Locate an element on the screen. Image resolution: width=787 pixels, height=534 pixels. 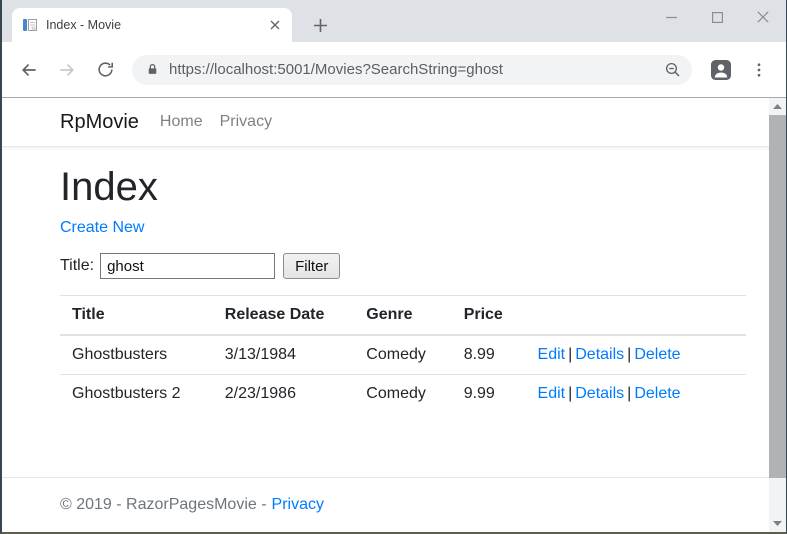
filter-form: Title: Filter is located at coordinates (403, 266).